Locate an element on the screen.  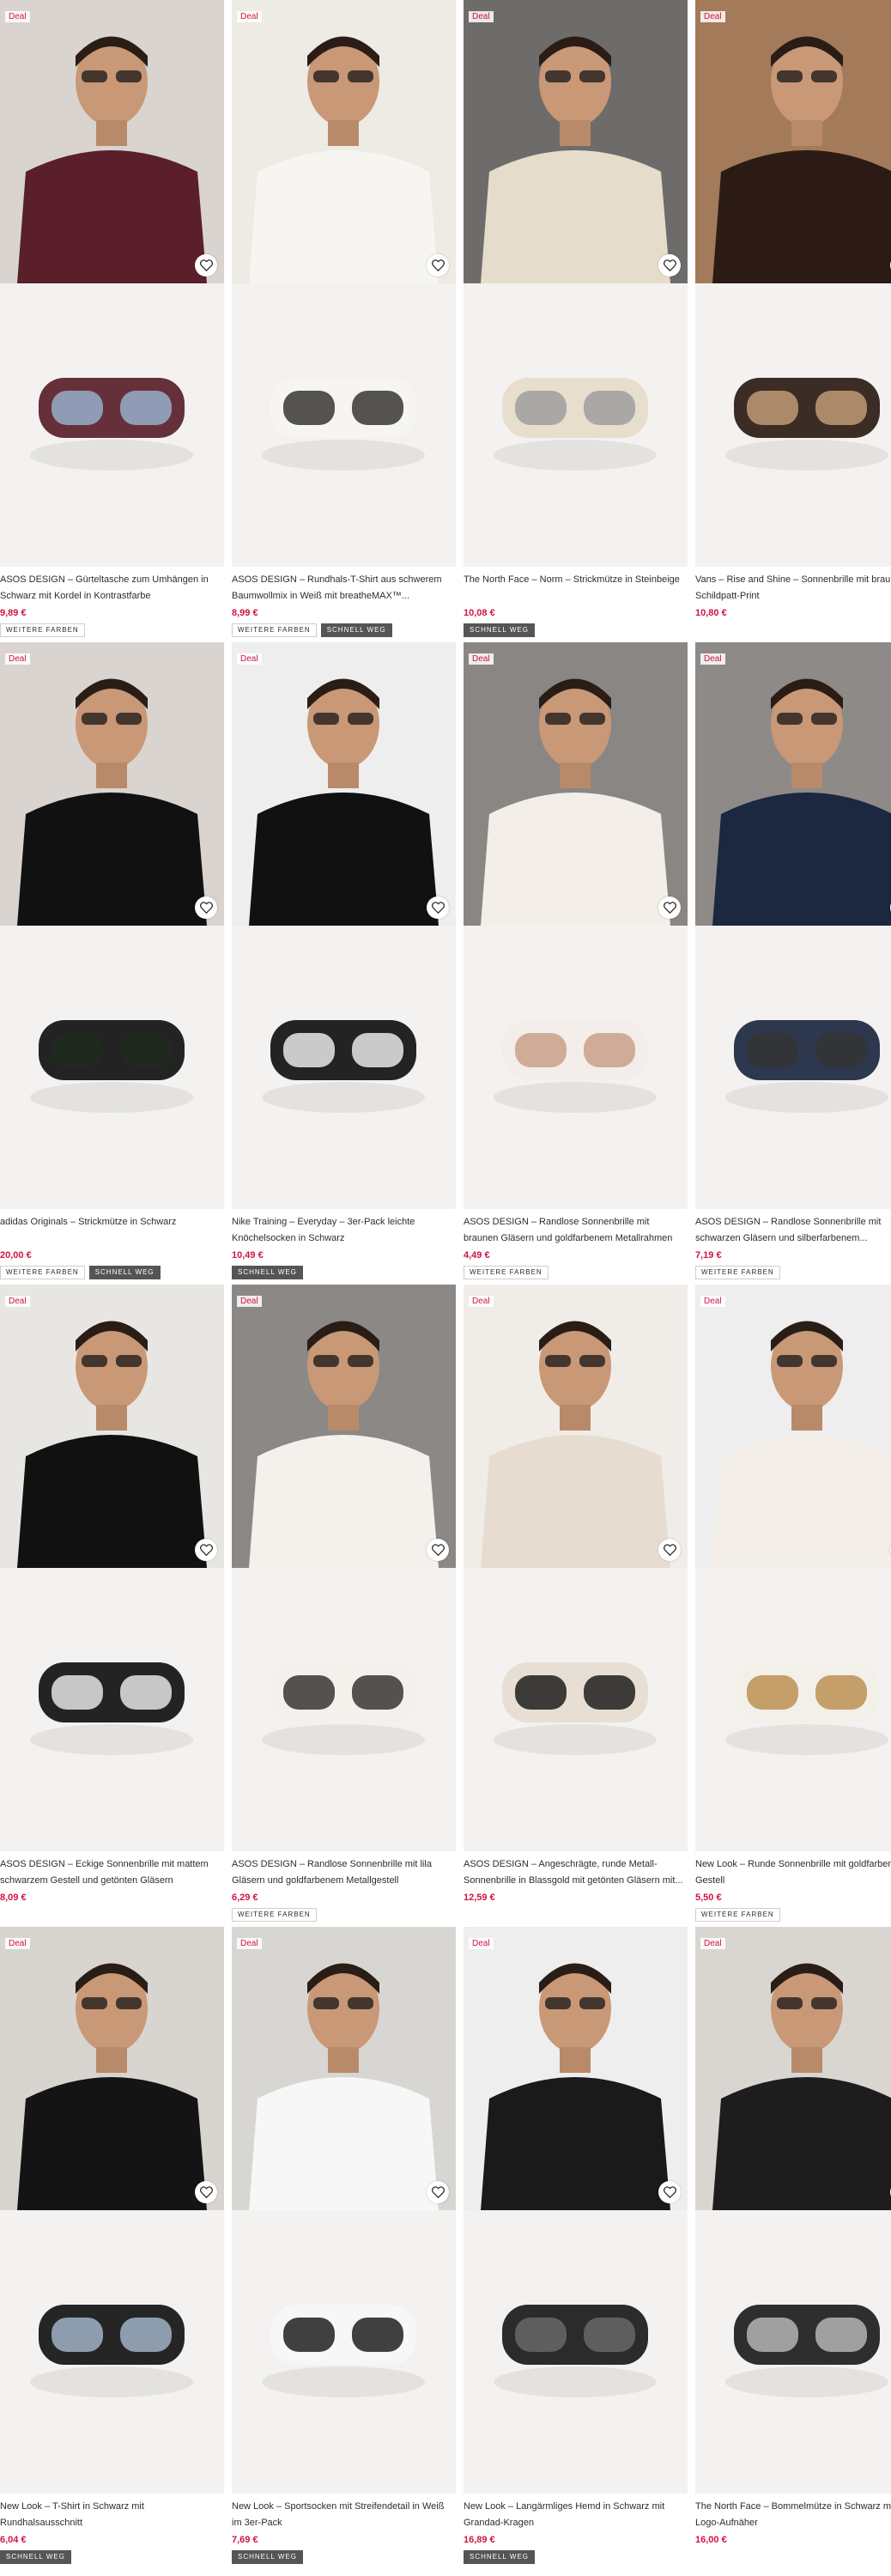
product-price: 9,89 € is located at coordinates (14, 613).